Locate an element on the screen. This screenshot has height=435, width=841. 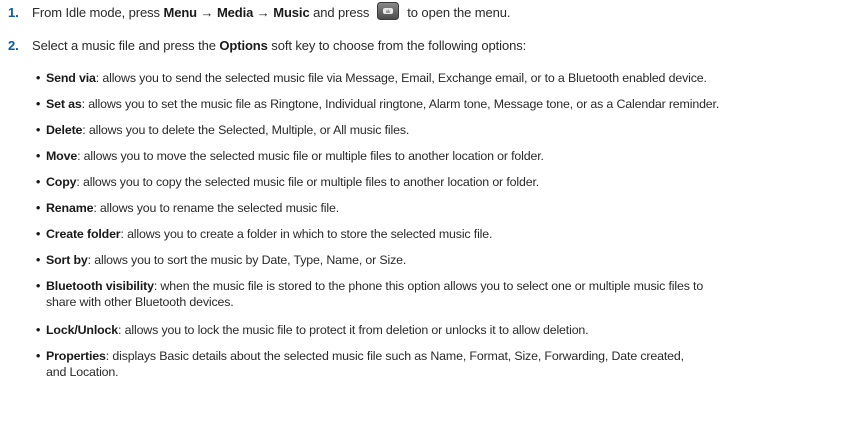
music-label: Music is located at coordinates (291, 12).